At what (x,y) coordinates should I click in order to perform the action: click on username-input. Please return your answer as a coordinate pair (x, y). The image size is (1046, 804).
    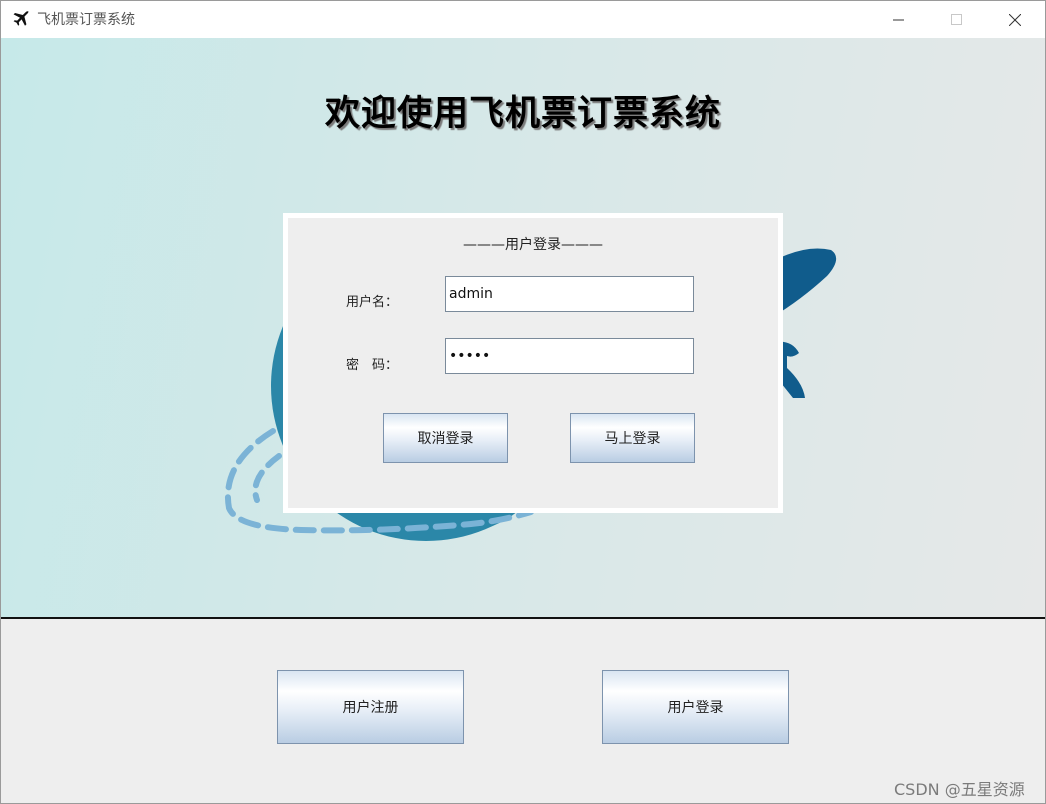
    Looking at the image, I should click on (569, 294).